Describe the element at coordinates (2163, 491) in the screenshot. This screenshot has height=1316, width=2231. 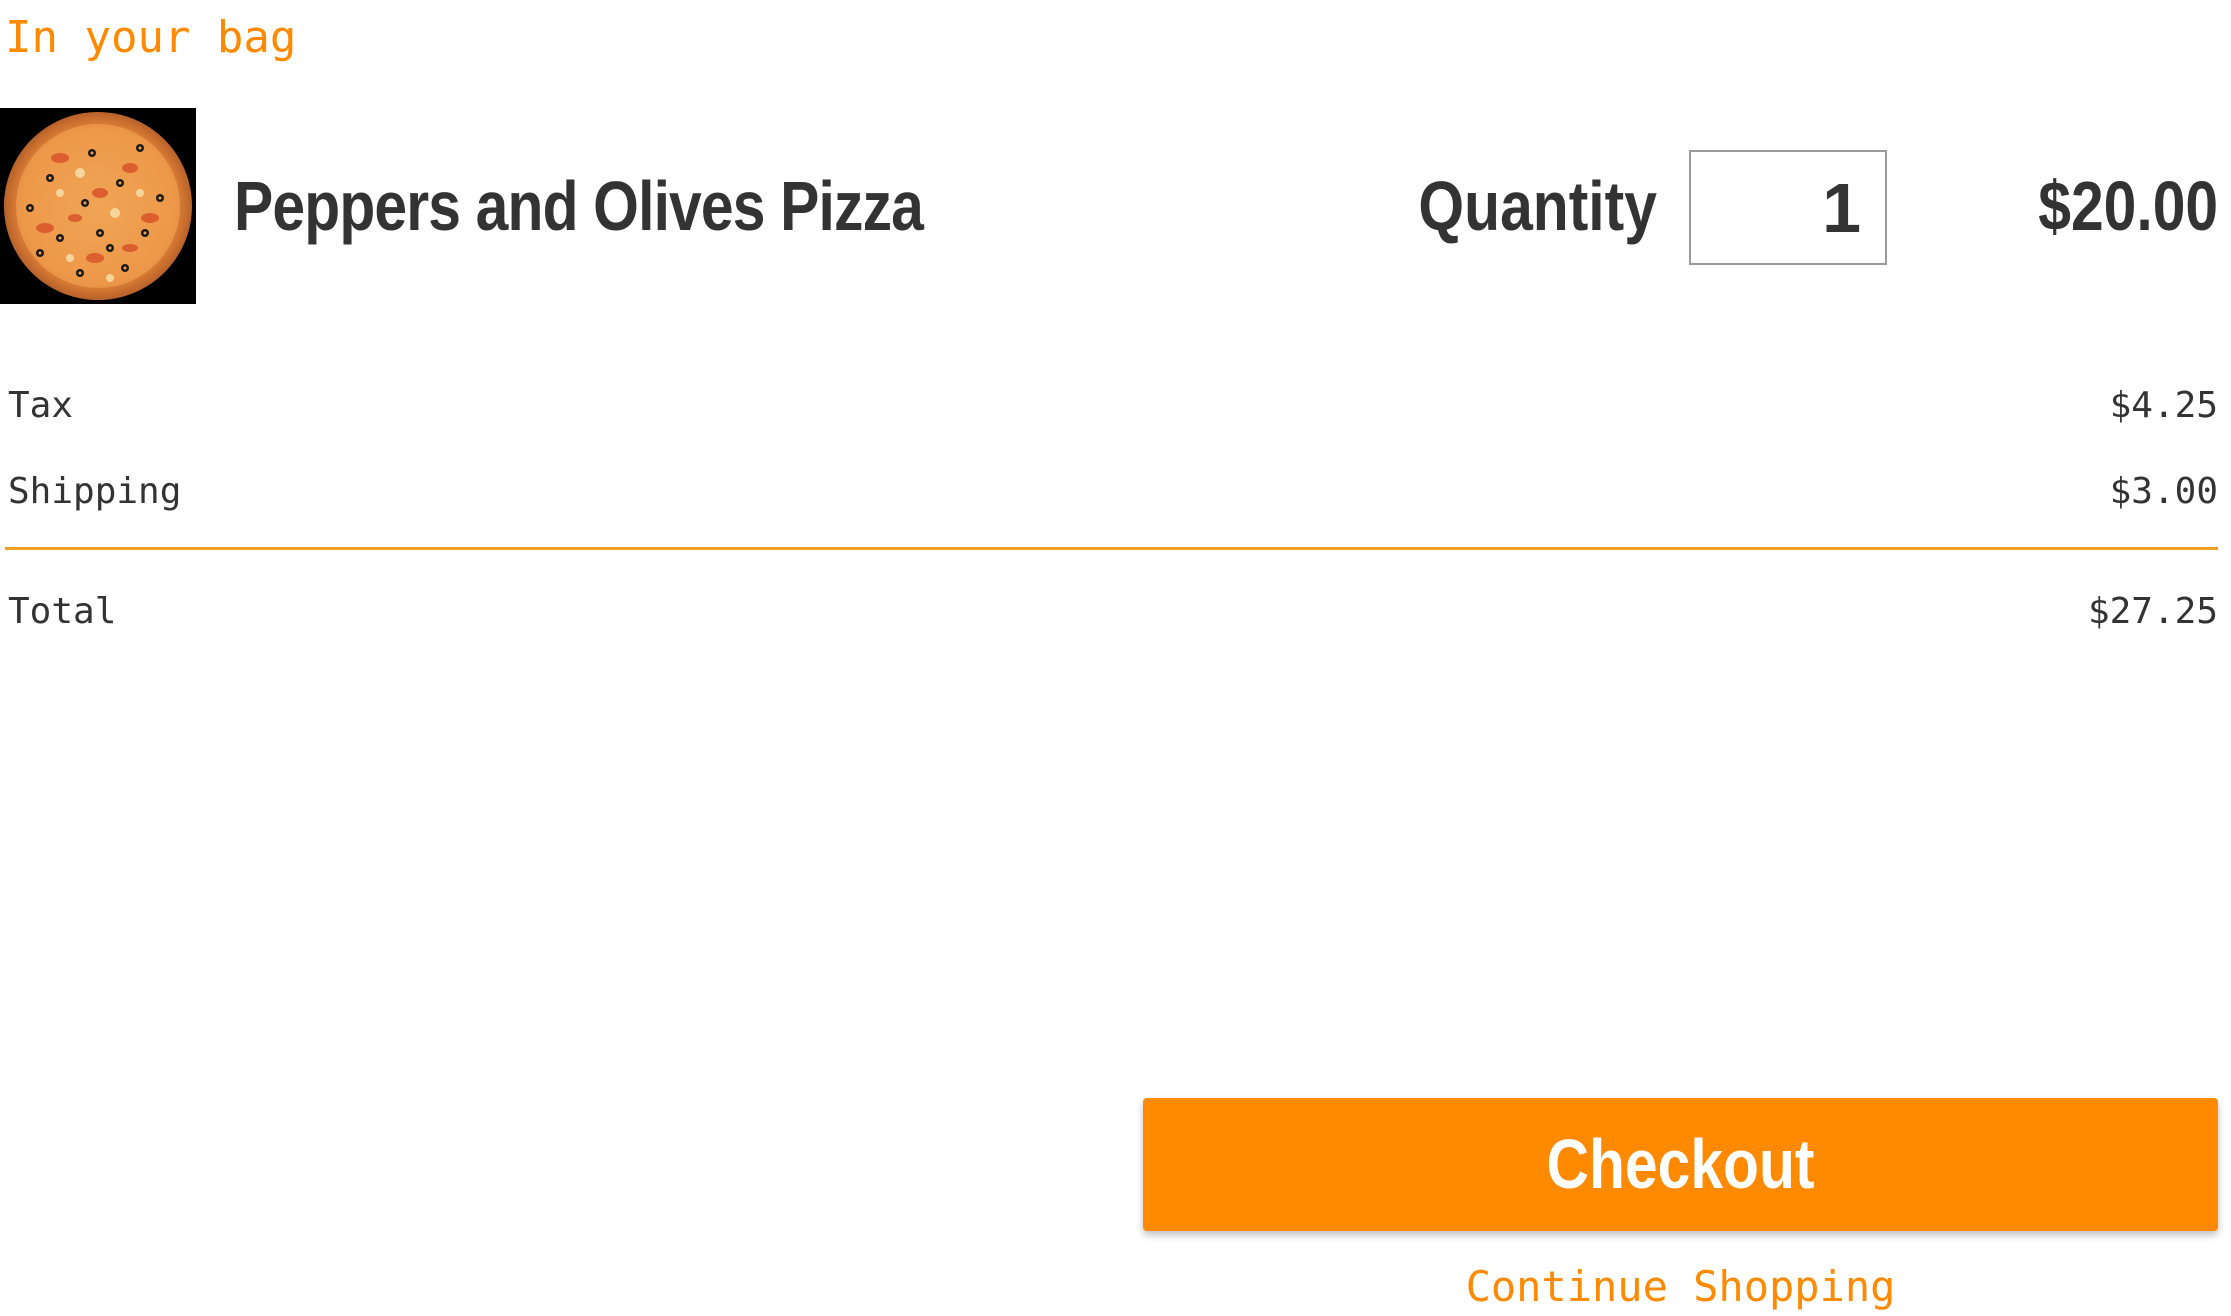
I see `shipping-value: $3.00` at that location.